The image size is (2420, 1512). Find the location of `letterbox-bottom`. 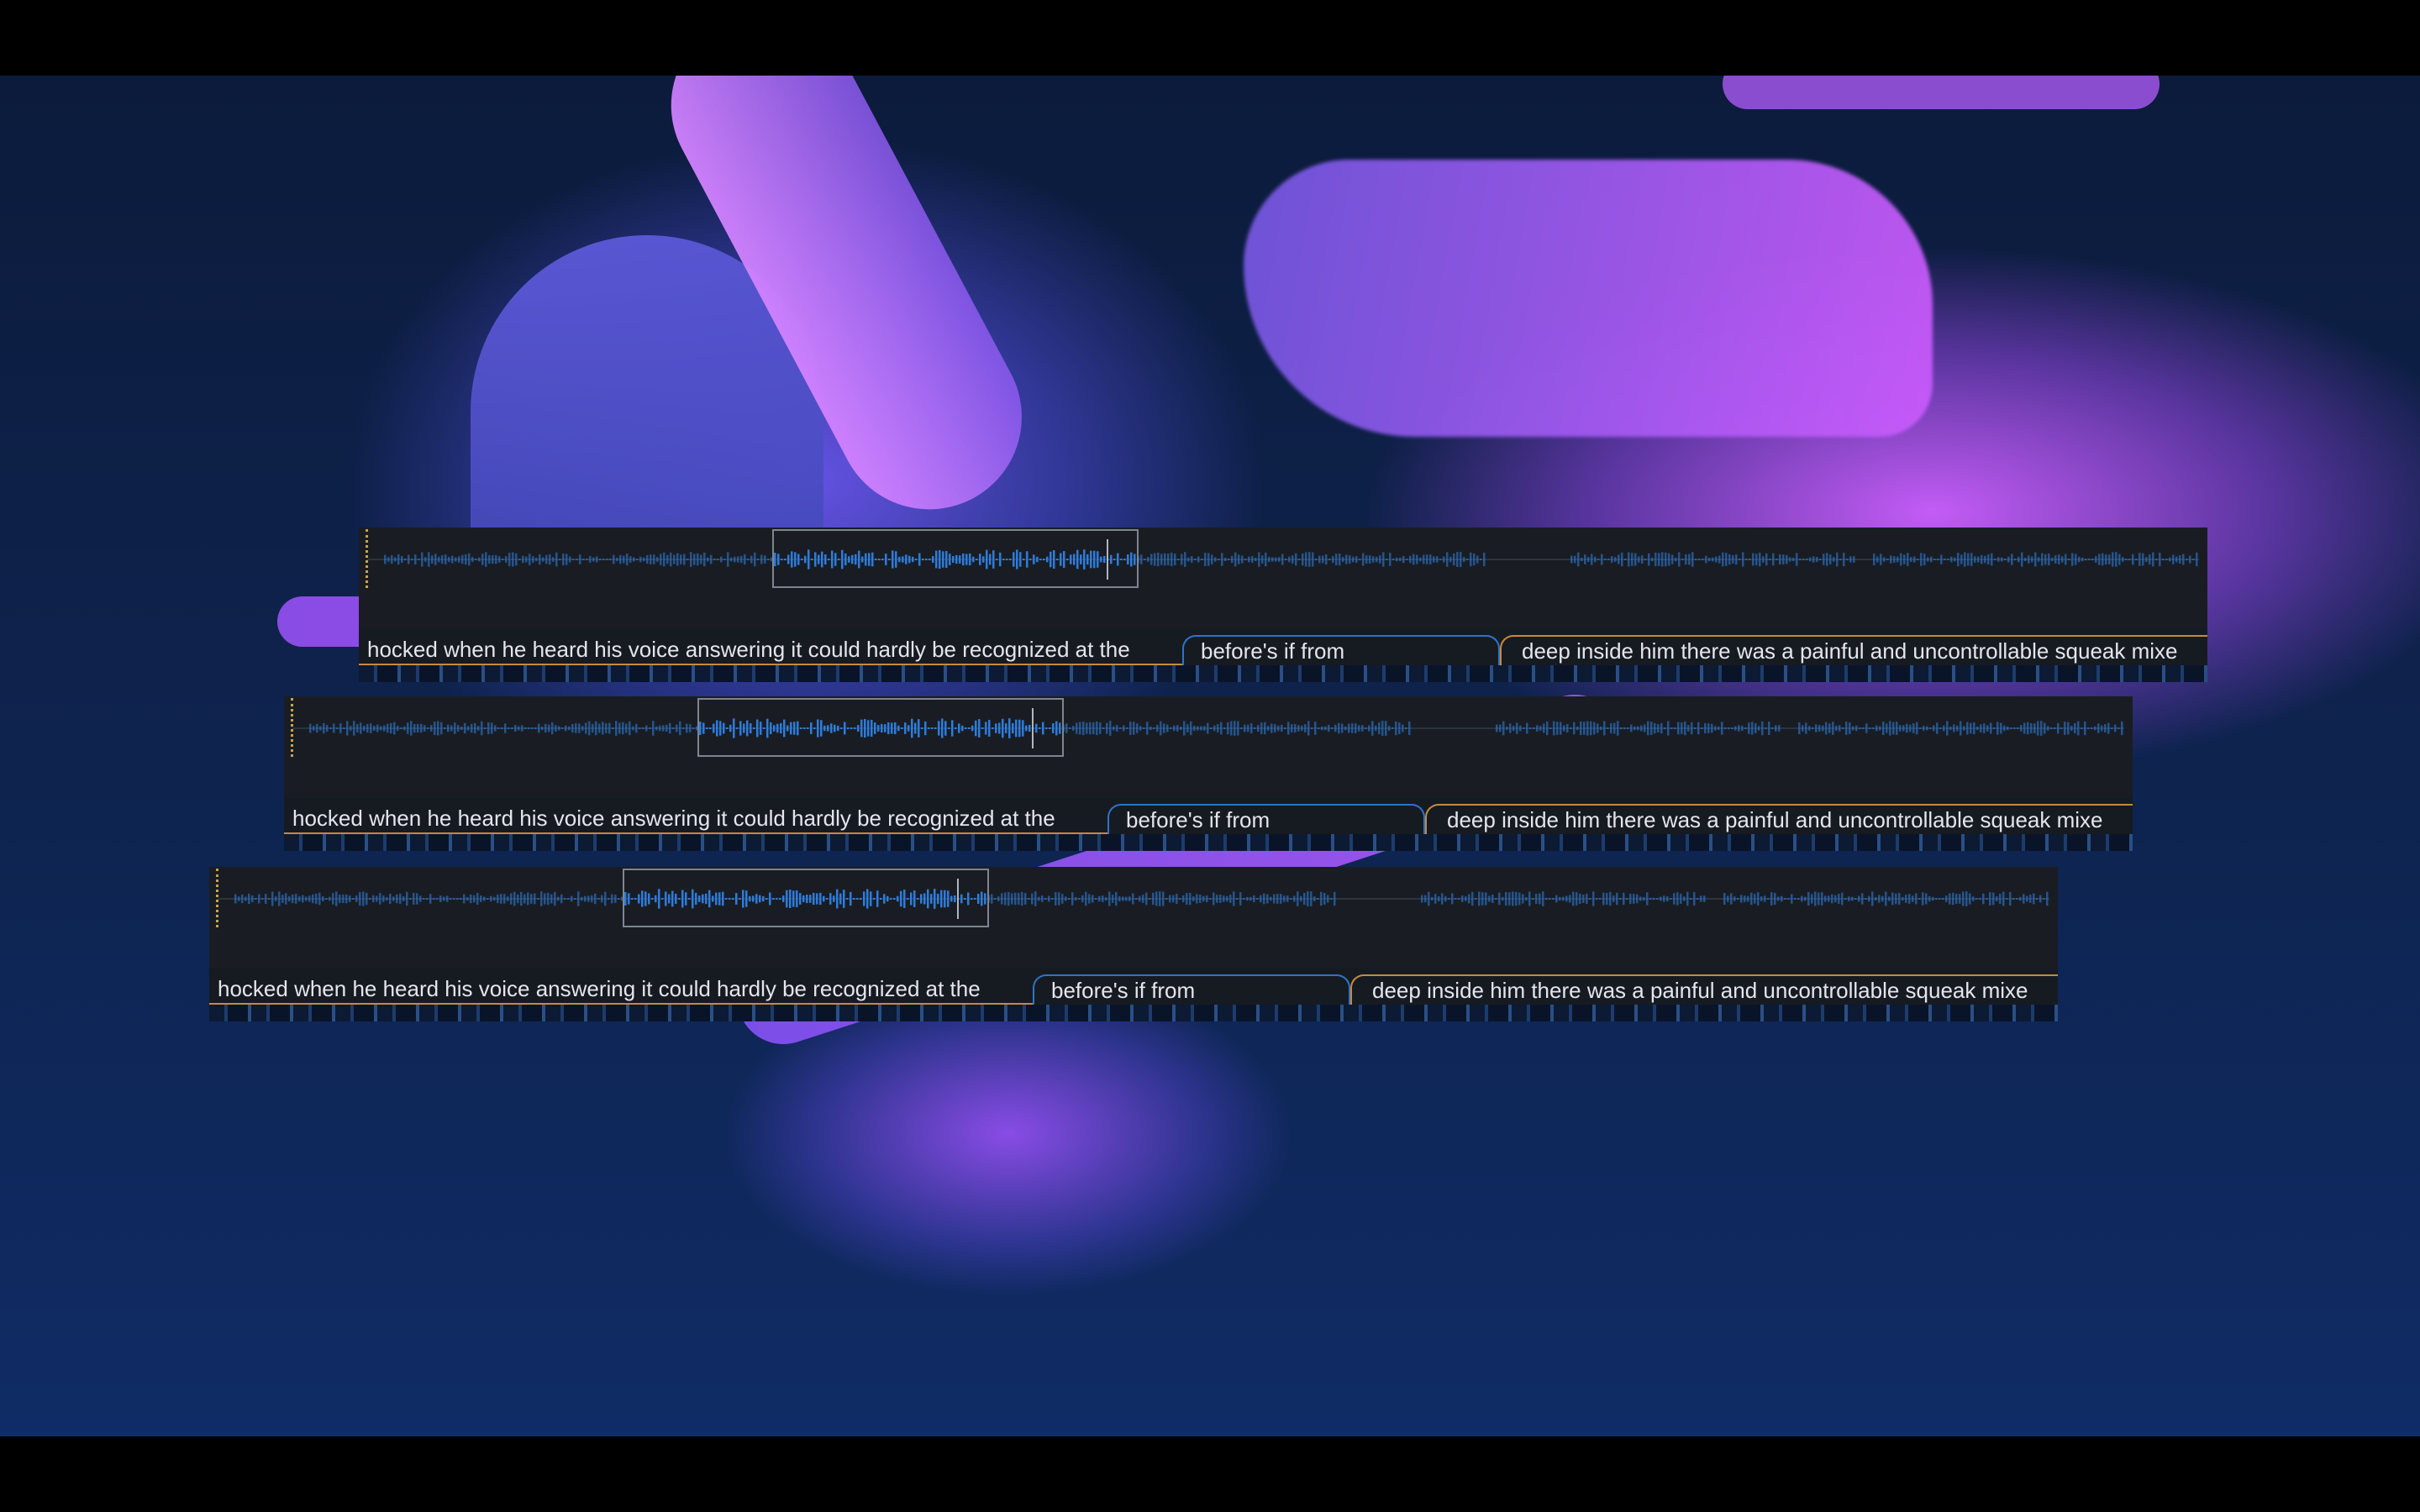

letterbox-bottom is located at coordinates (1210, 1474).